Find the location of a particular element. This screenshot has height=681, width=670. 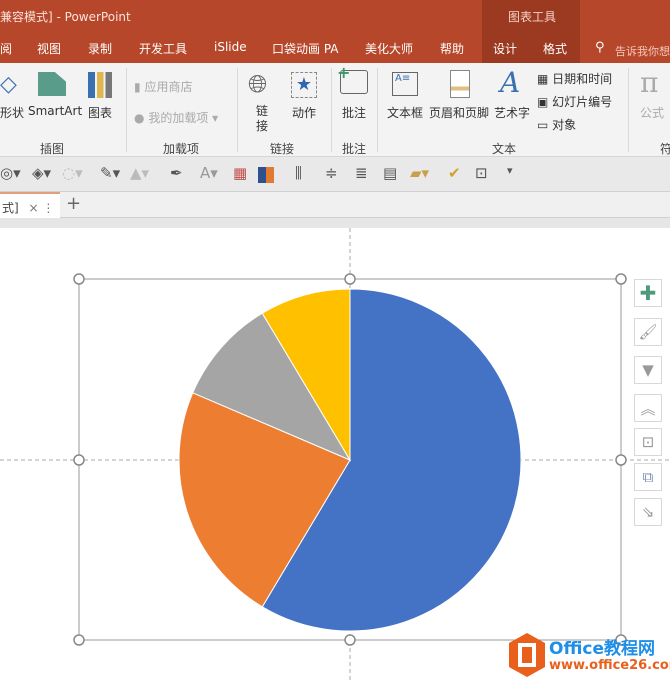

filter-icon: ▼ is located at coordinates (648, 370).